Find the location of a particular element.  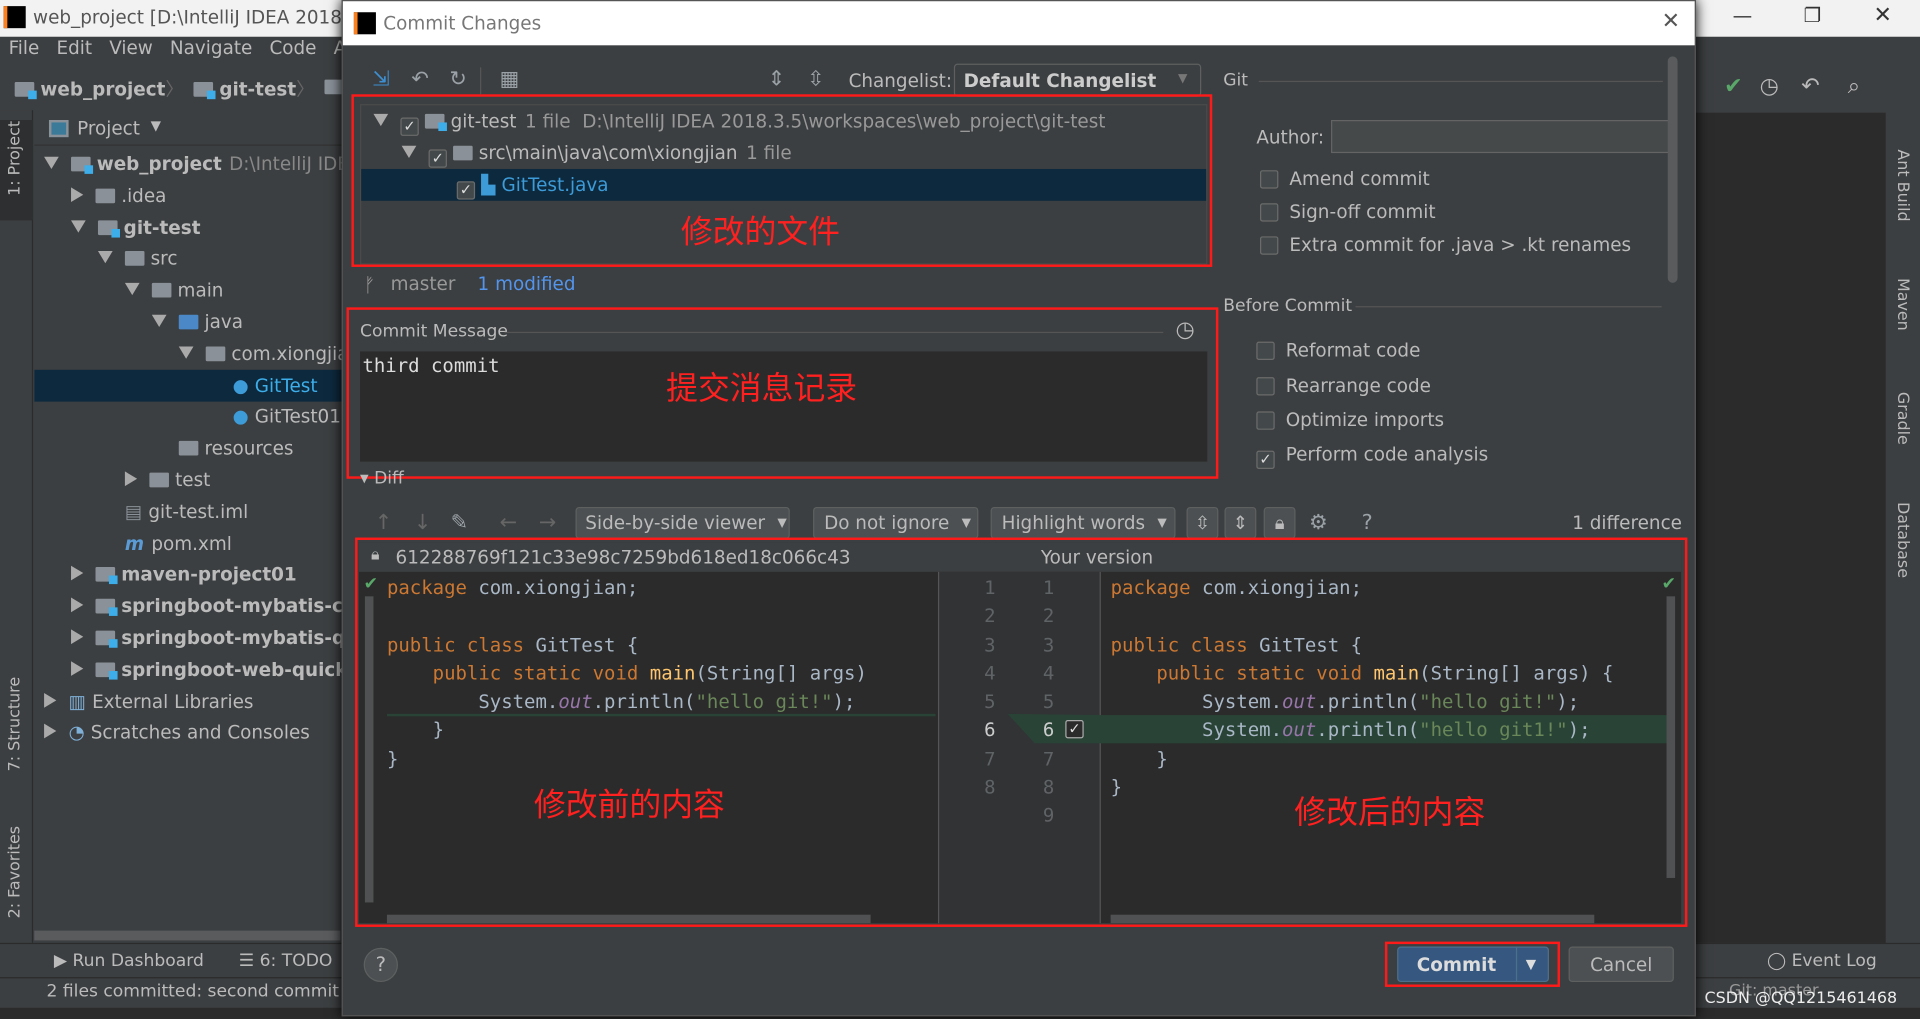

author-input is located at coordinates (1501, 137).